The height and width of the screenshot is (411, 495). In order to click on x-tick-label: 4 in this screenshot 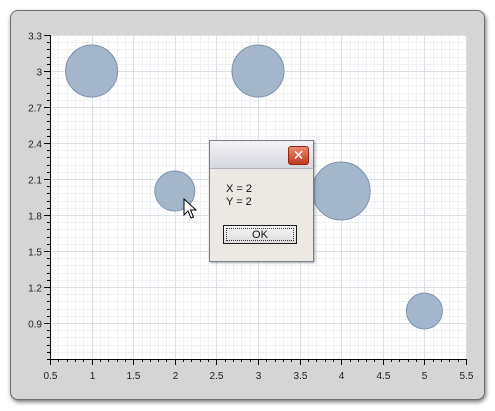, I will do `click(342, 376)`.